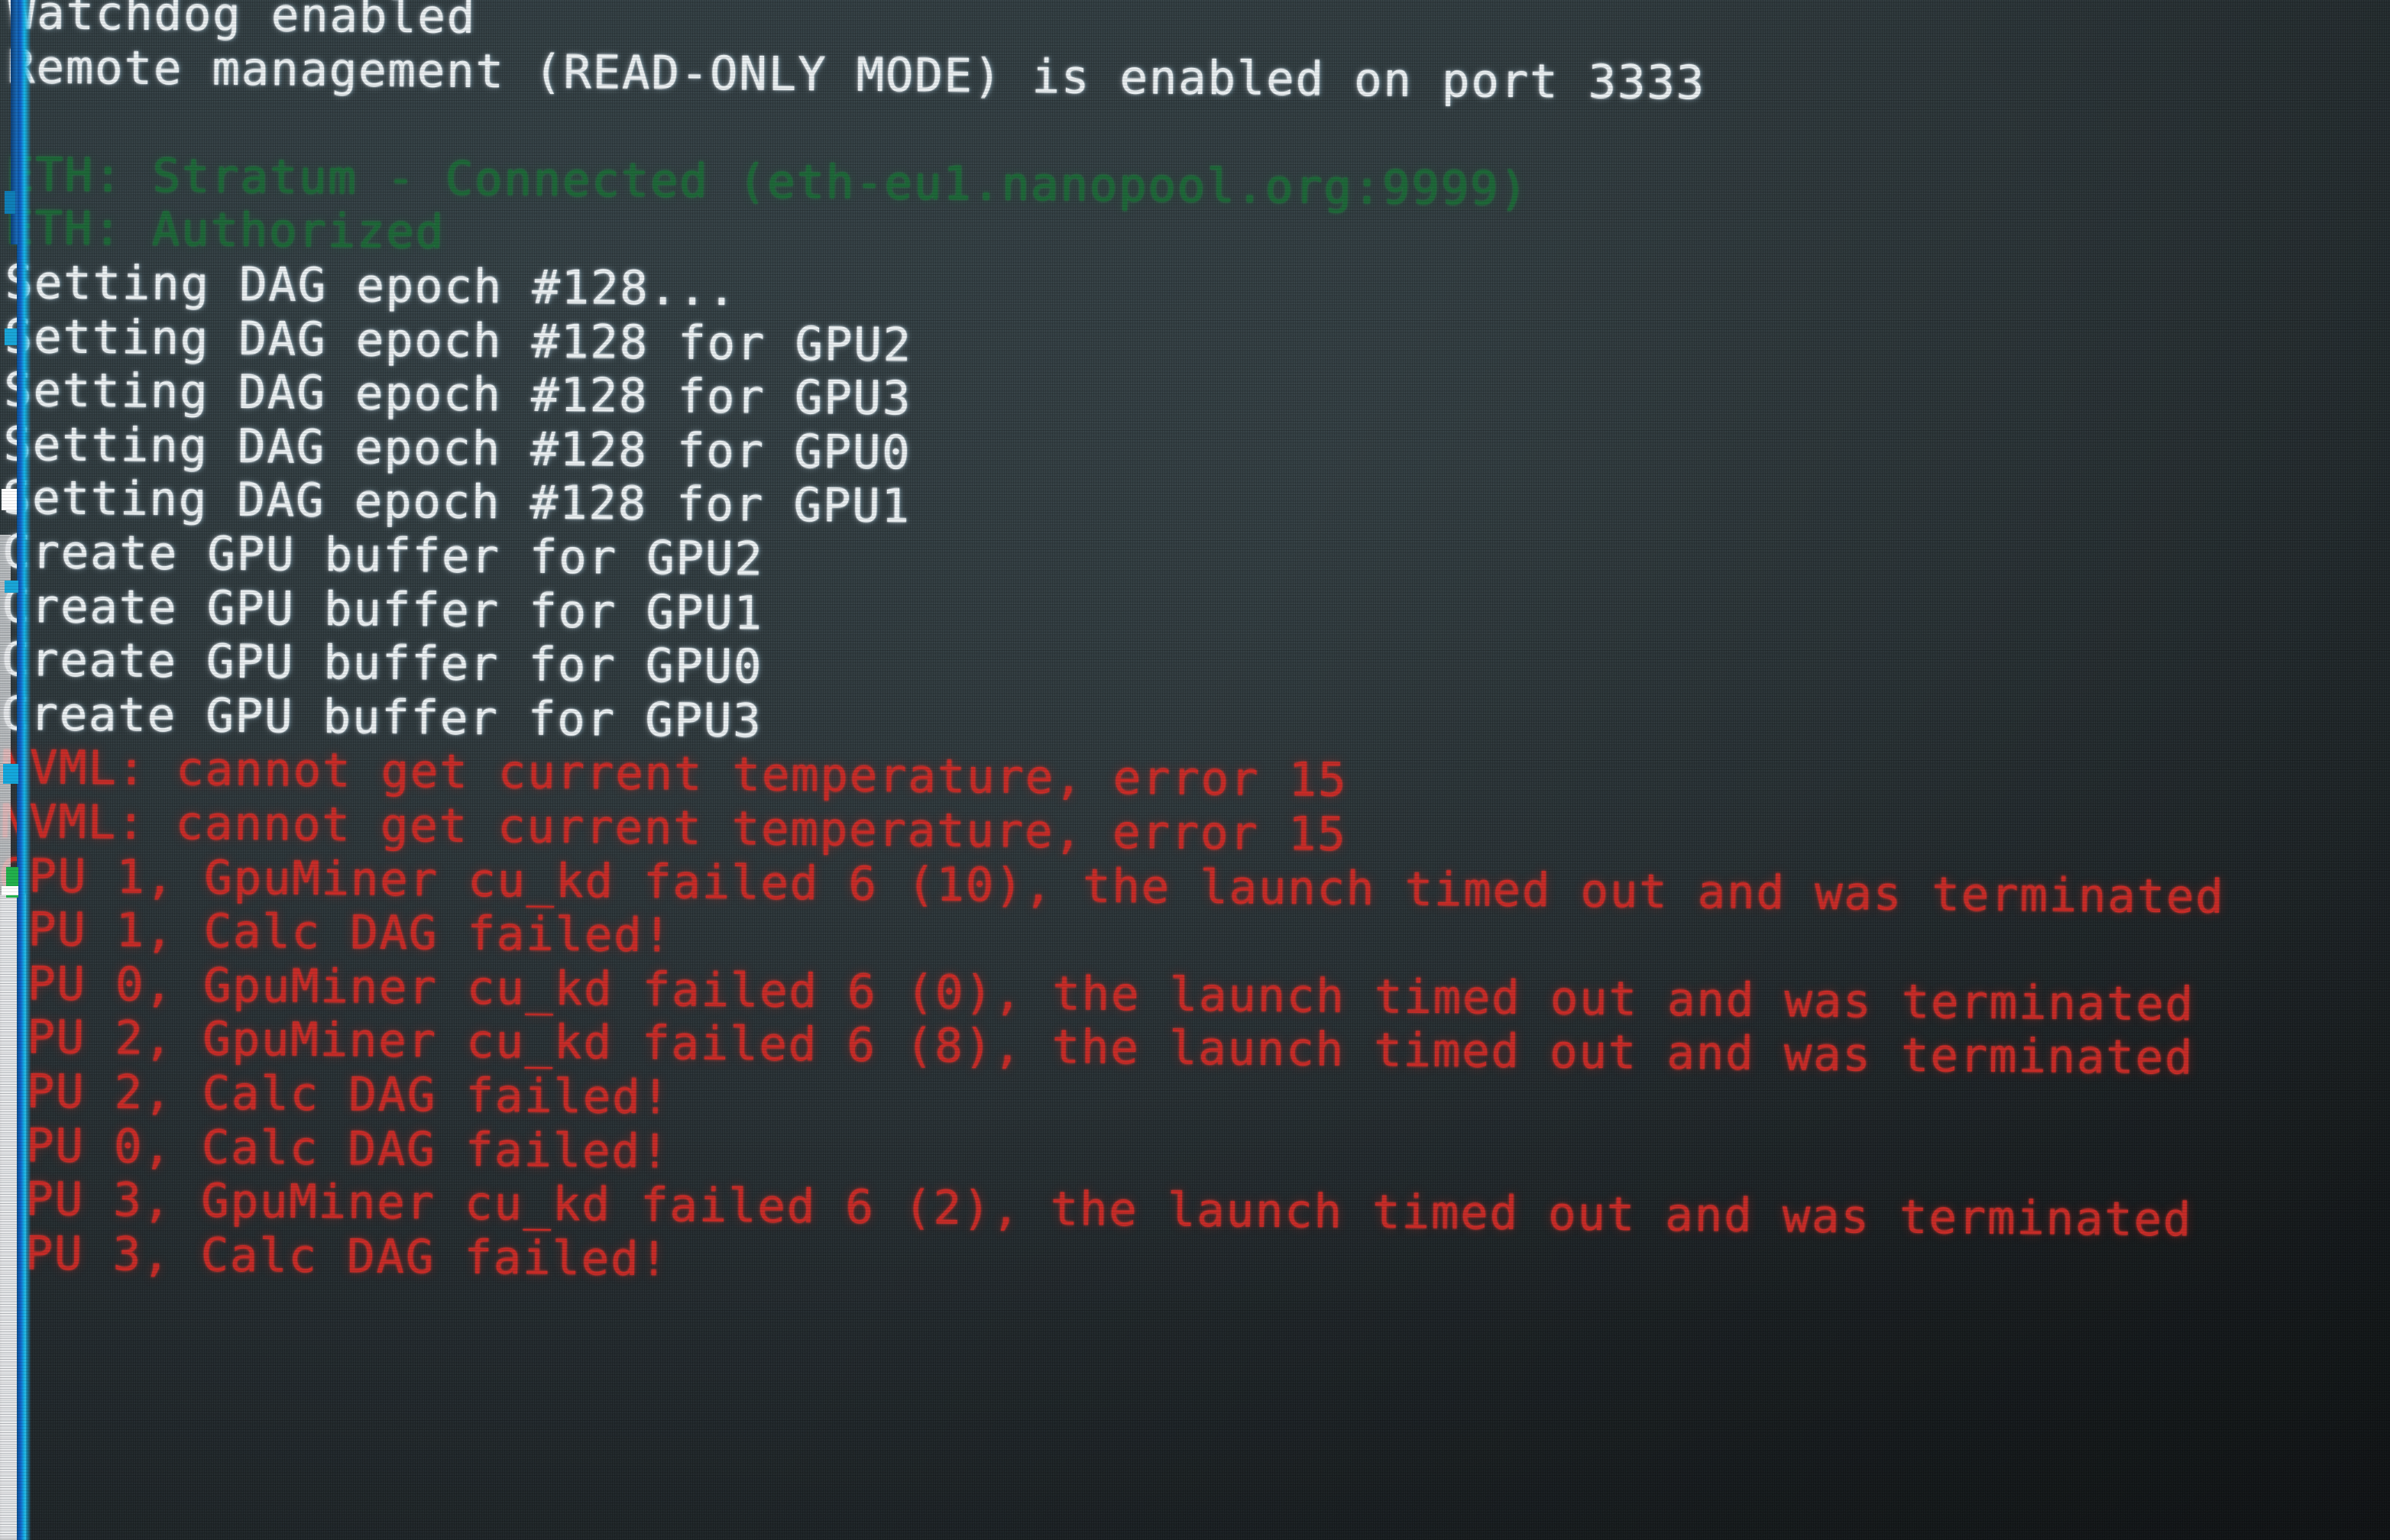  Describe the element at coordinates (383, 609) in the screenshot. I see `console-line-buf-gpu1: Create GPU buffer for GPU1` at that location.